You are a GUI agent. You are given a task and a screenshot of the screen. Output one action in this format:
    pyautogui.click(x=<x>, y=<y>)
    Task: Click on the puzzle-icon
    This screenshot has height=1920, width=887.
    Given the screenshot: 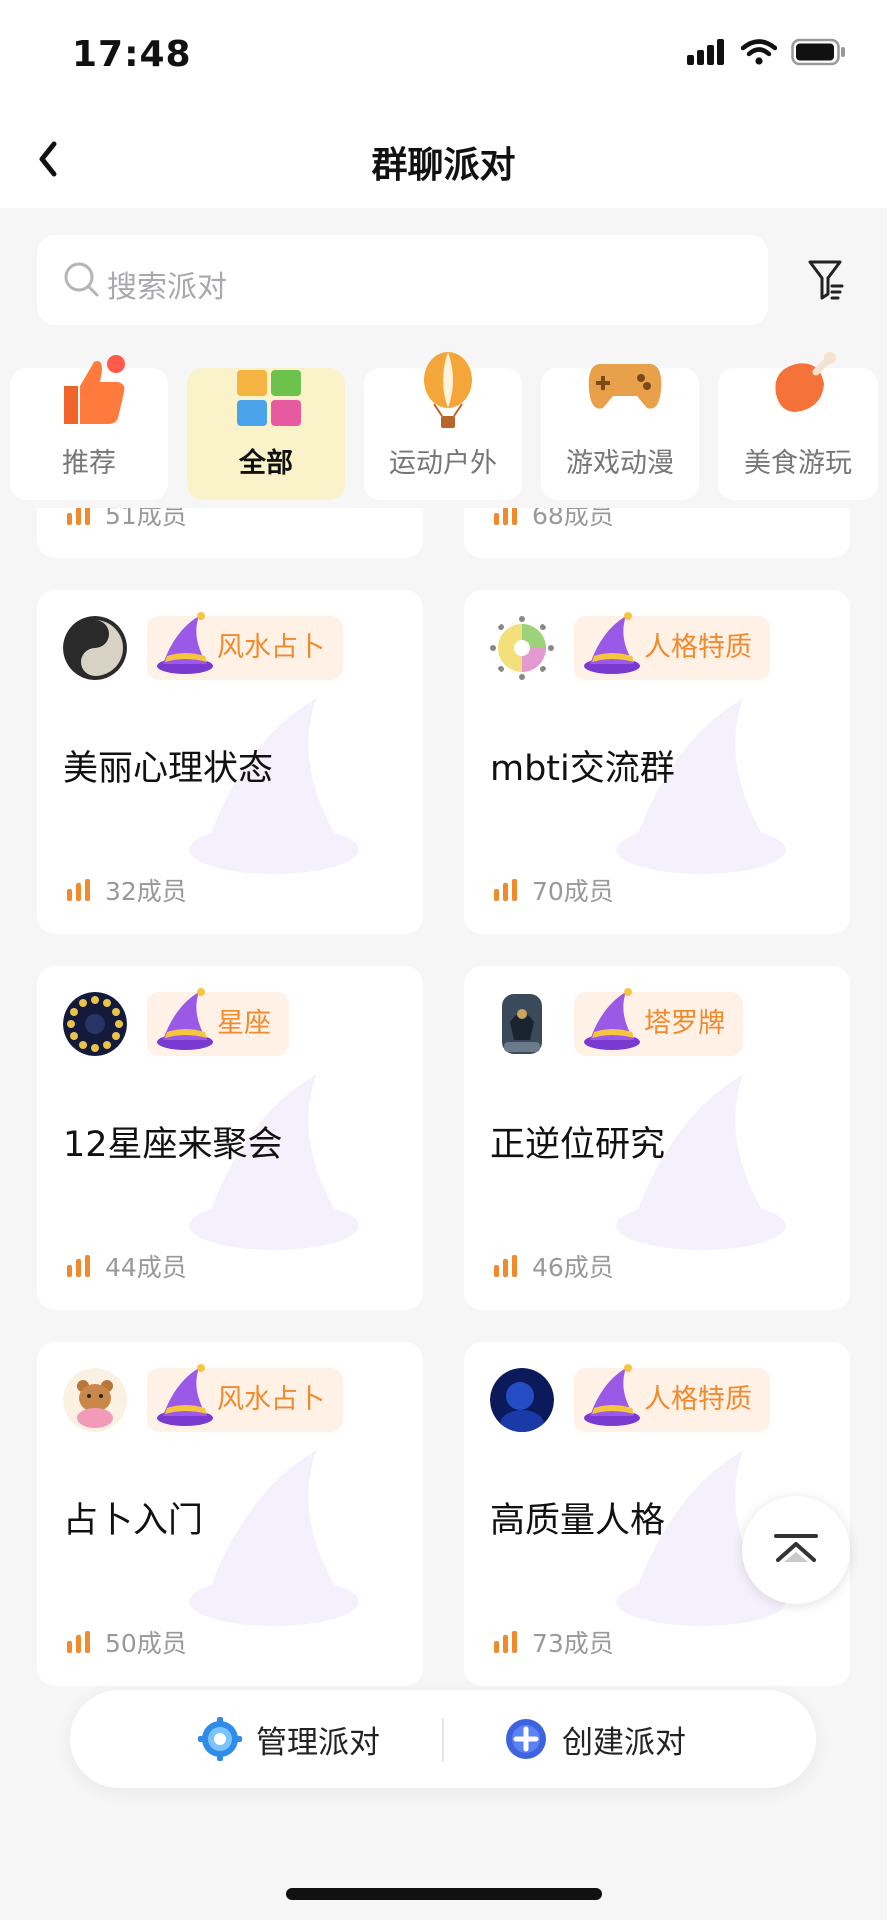 What is the action you would take?
    pyautogui.click(x=269, y=398)
    